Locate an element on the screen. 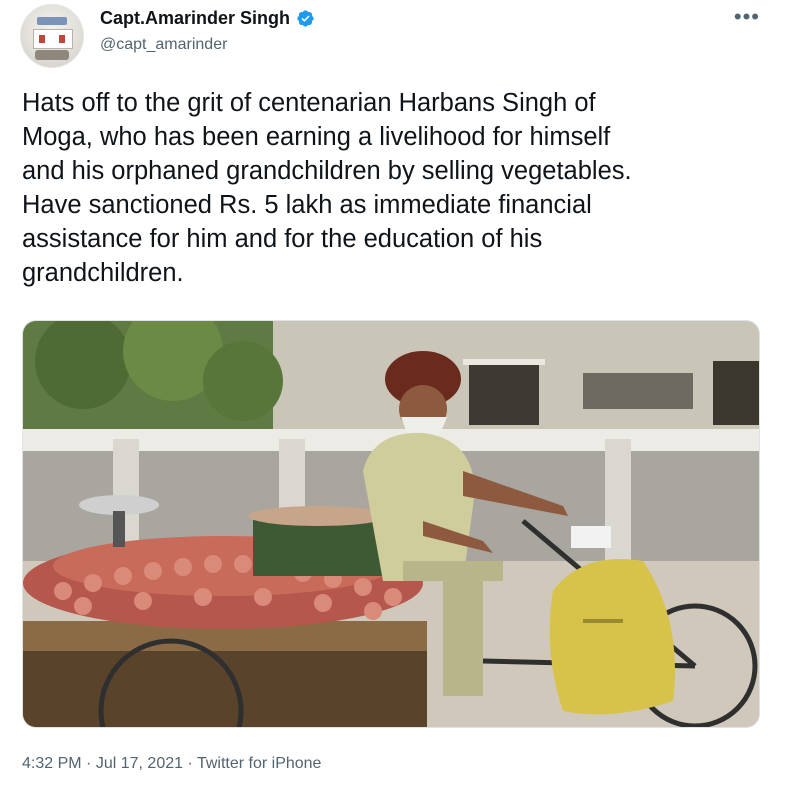 The image size is (800, 796). avatar is located at coordinates (52, 36).